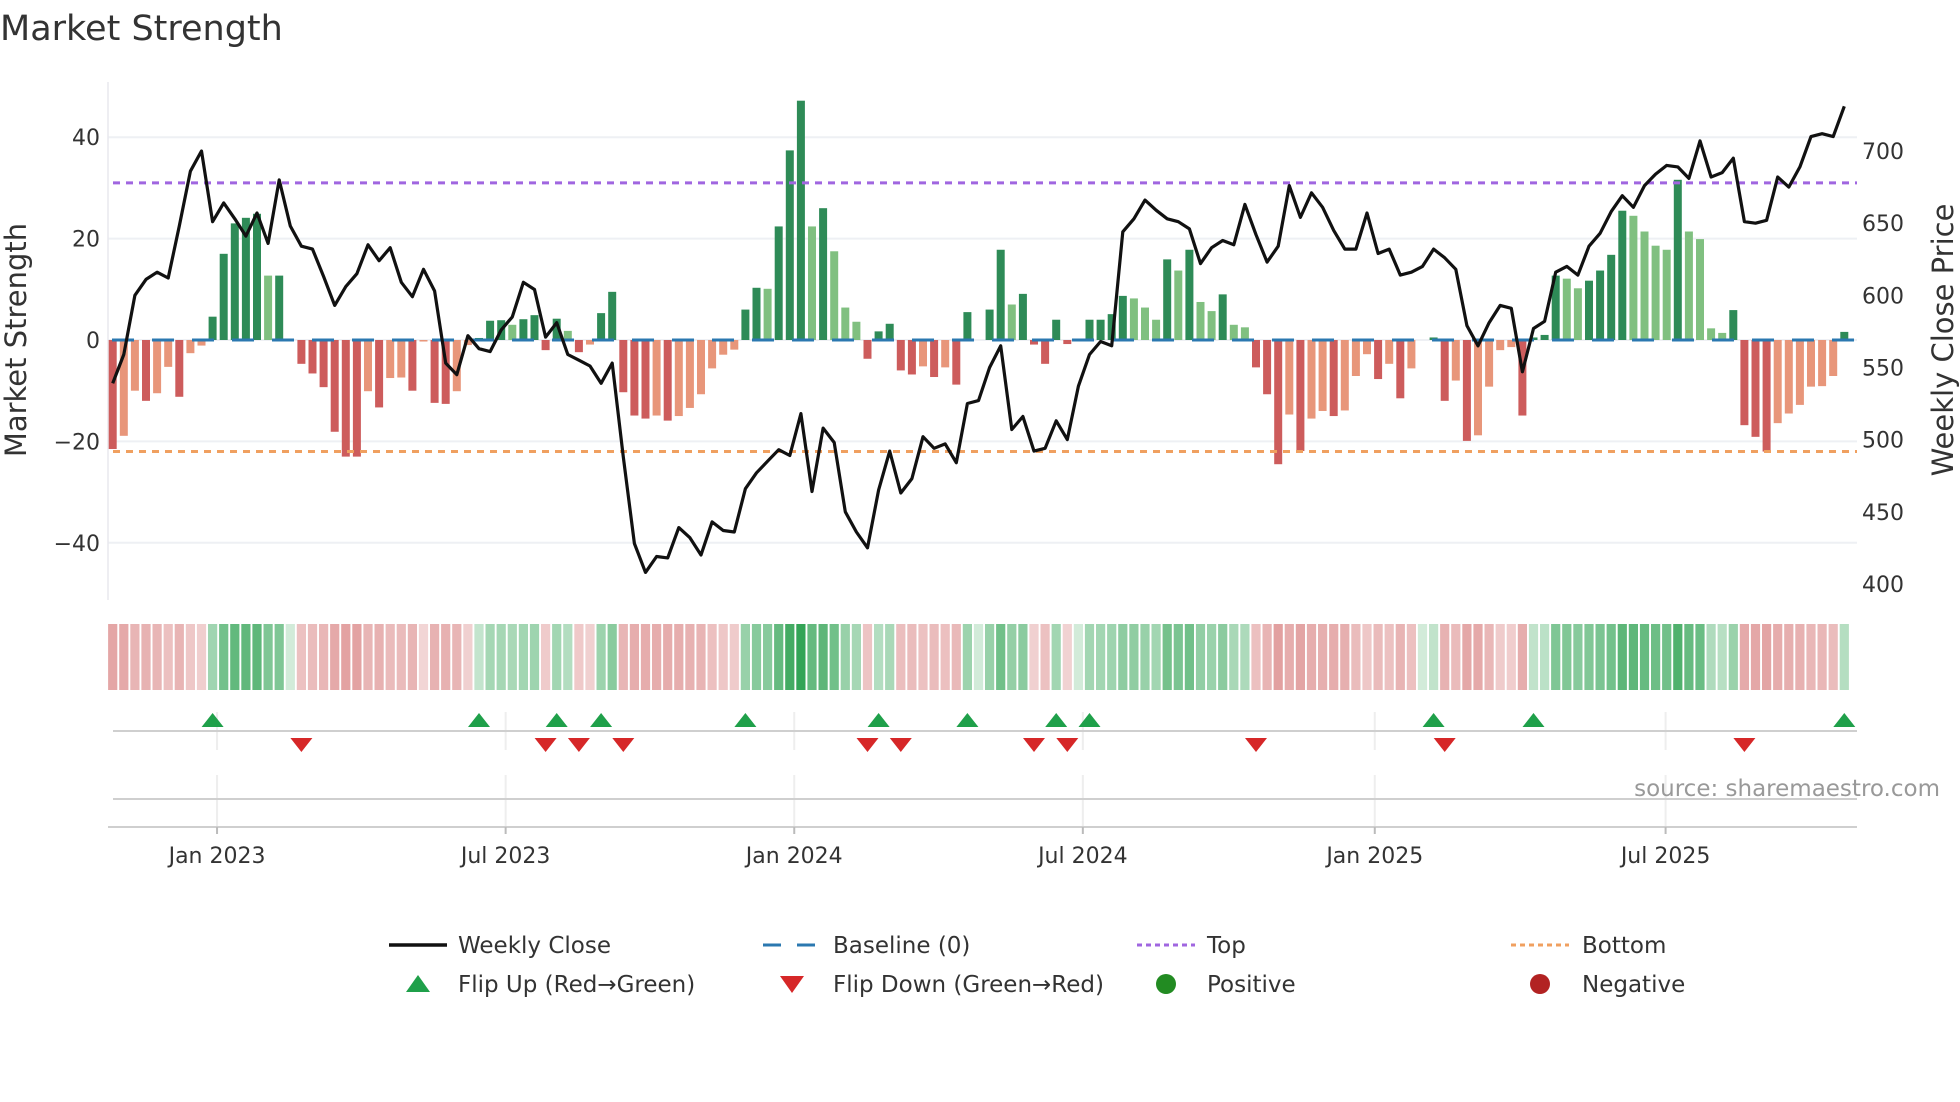 This screenshot has width=1960, height=1102. Describe the element at coordinates (1883, 224) in the screenshot. I see `y2-tick-label: 650` at that location.